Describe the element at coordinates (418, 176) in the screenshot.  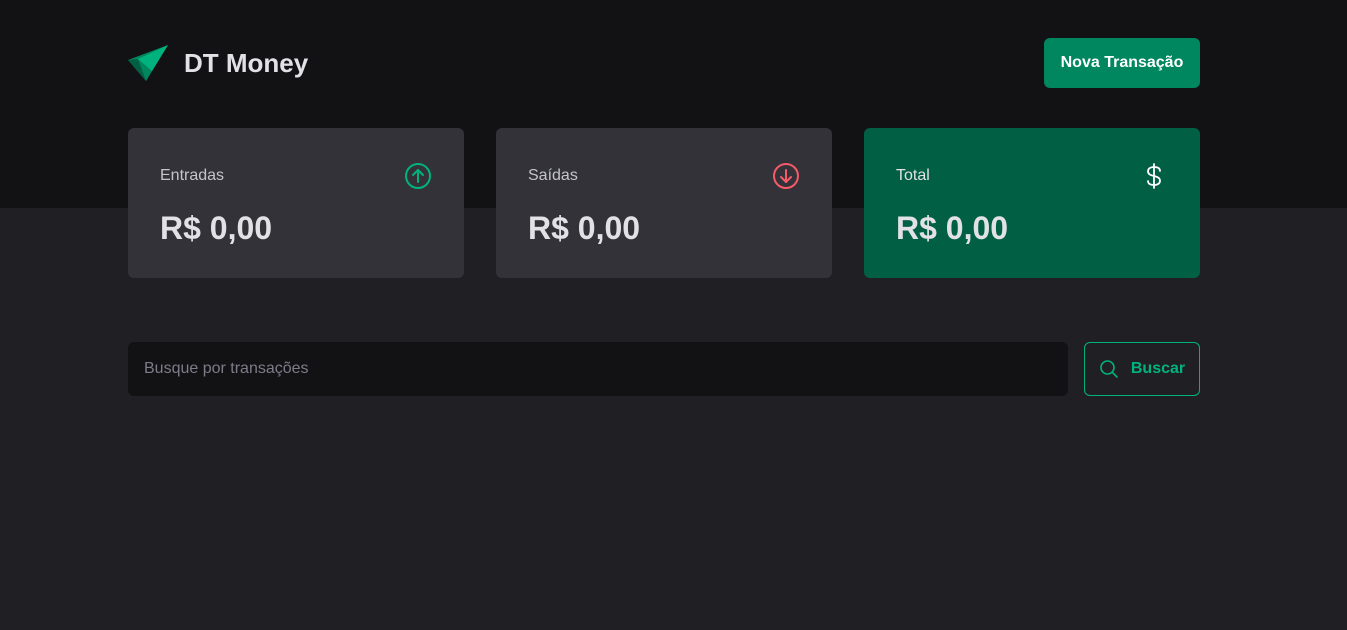
I see `arrow-circle-up-icon` at that location.